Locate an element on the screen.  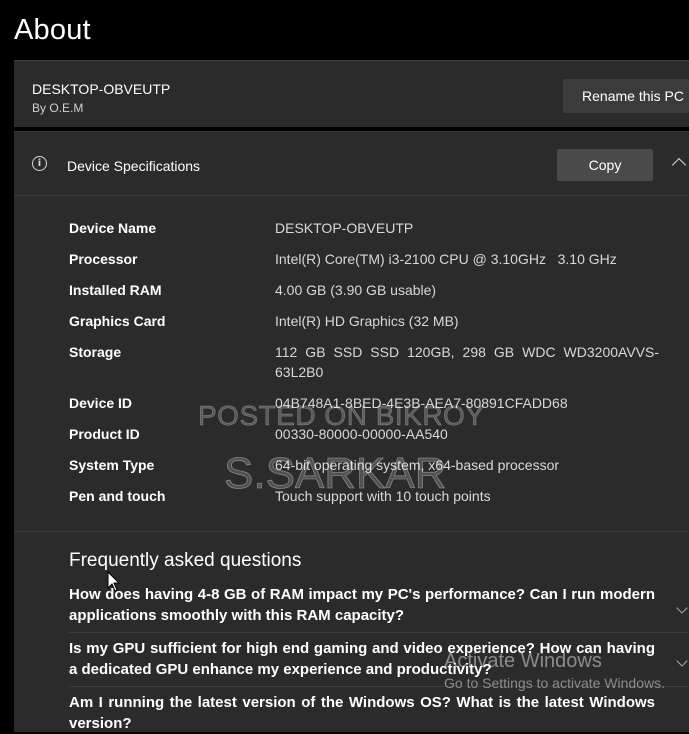
rename-pc-button: Rename this PC is located at coordinates (626, 96).